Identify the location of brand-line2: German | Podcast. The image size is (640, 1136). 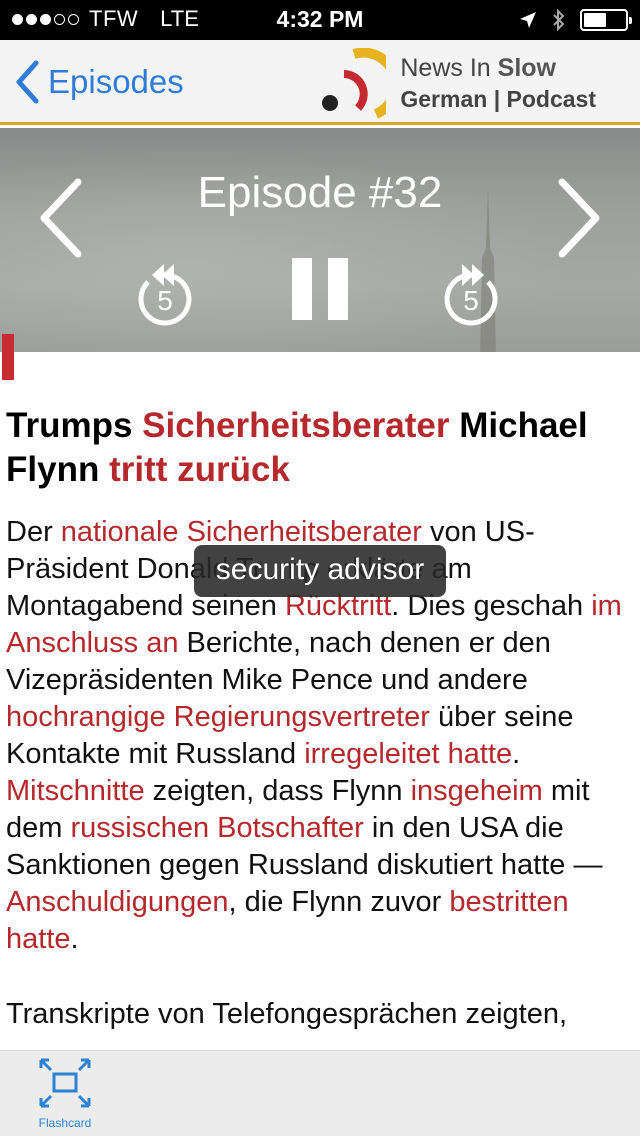
(498, 99).